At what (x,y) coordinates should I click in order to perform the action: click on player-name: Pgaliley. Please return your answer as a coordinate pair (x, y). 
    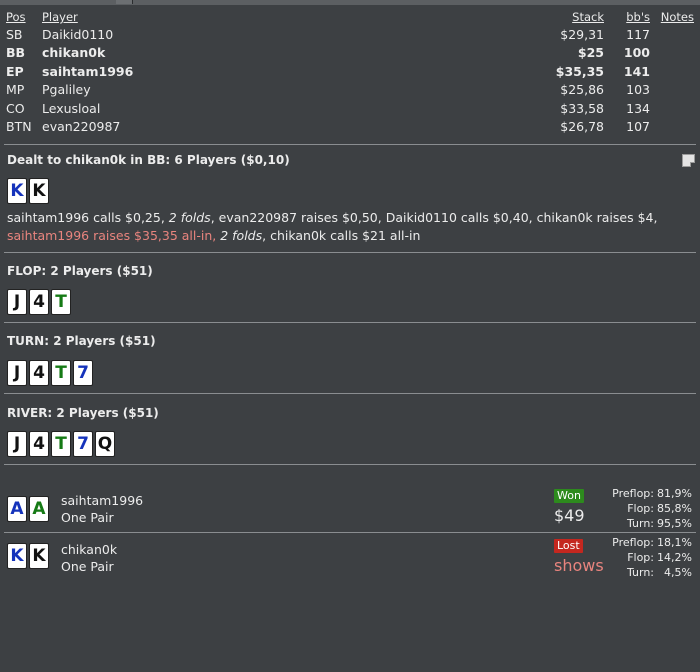
    Looking at the image, I should click on (66, 90).